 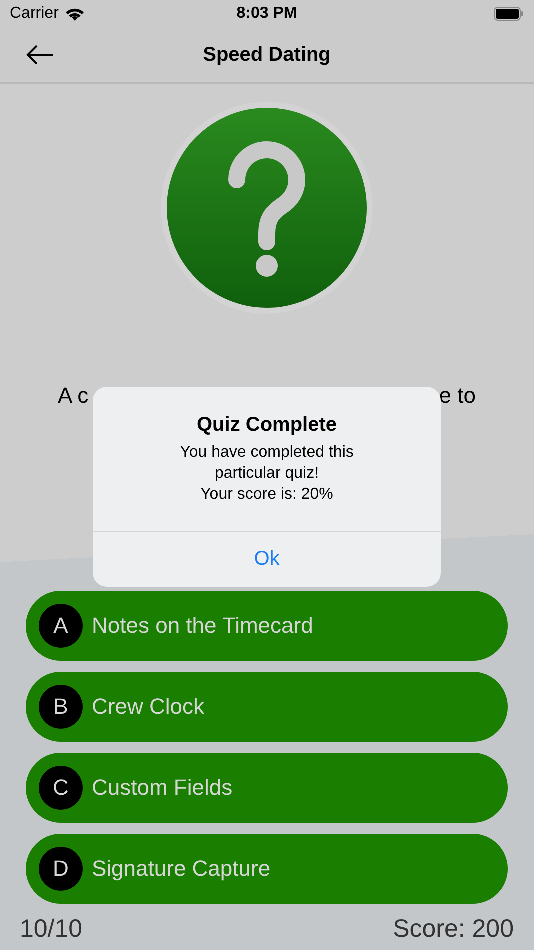 I want to click on back-arrow-icon, so click(x=40, y=55).